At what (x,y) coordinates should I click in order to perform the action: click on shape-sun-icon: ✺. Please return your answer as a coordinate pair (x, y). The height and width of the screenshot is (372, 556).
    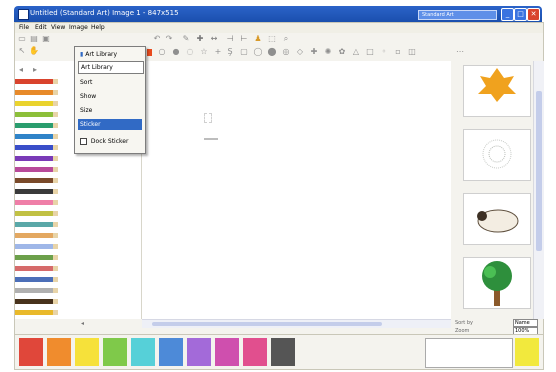
    Looking at the image, I should click on (328, 52).